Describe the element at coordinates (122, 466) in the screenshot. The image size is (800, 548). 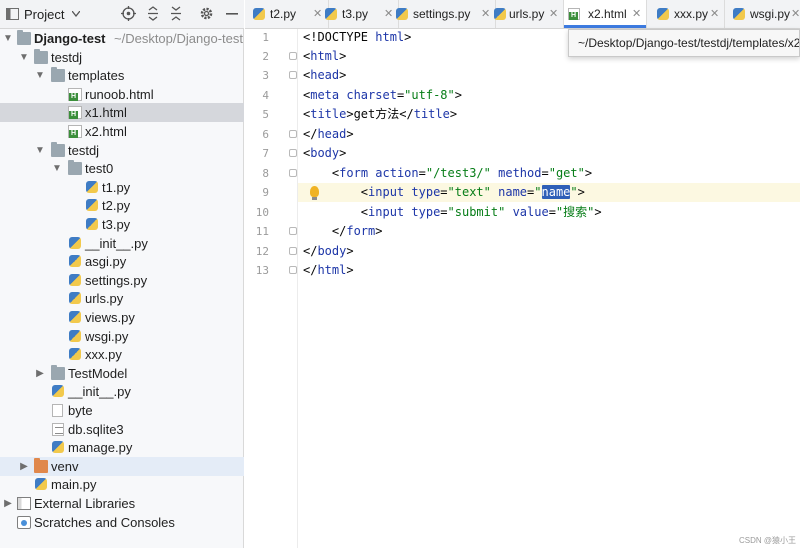
I see `tree-item-folder: ▶ venv` at that location.